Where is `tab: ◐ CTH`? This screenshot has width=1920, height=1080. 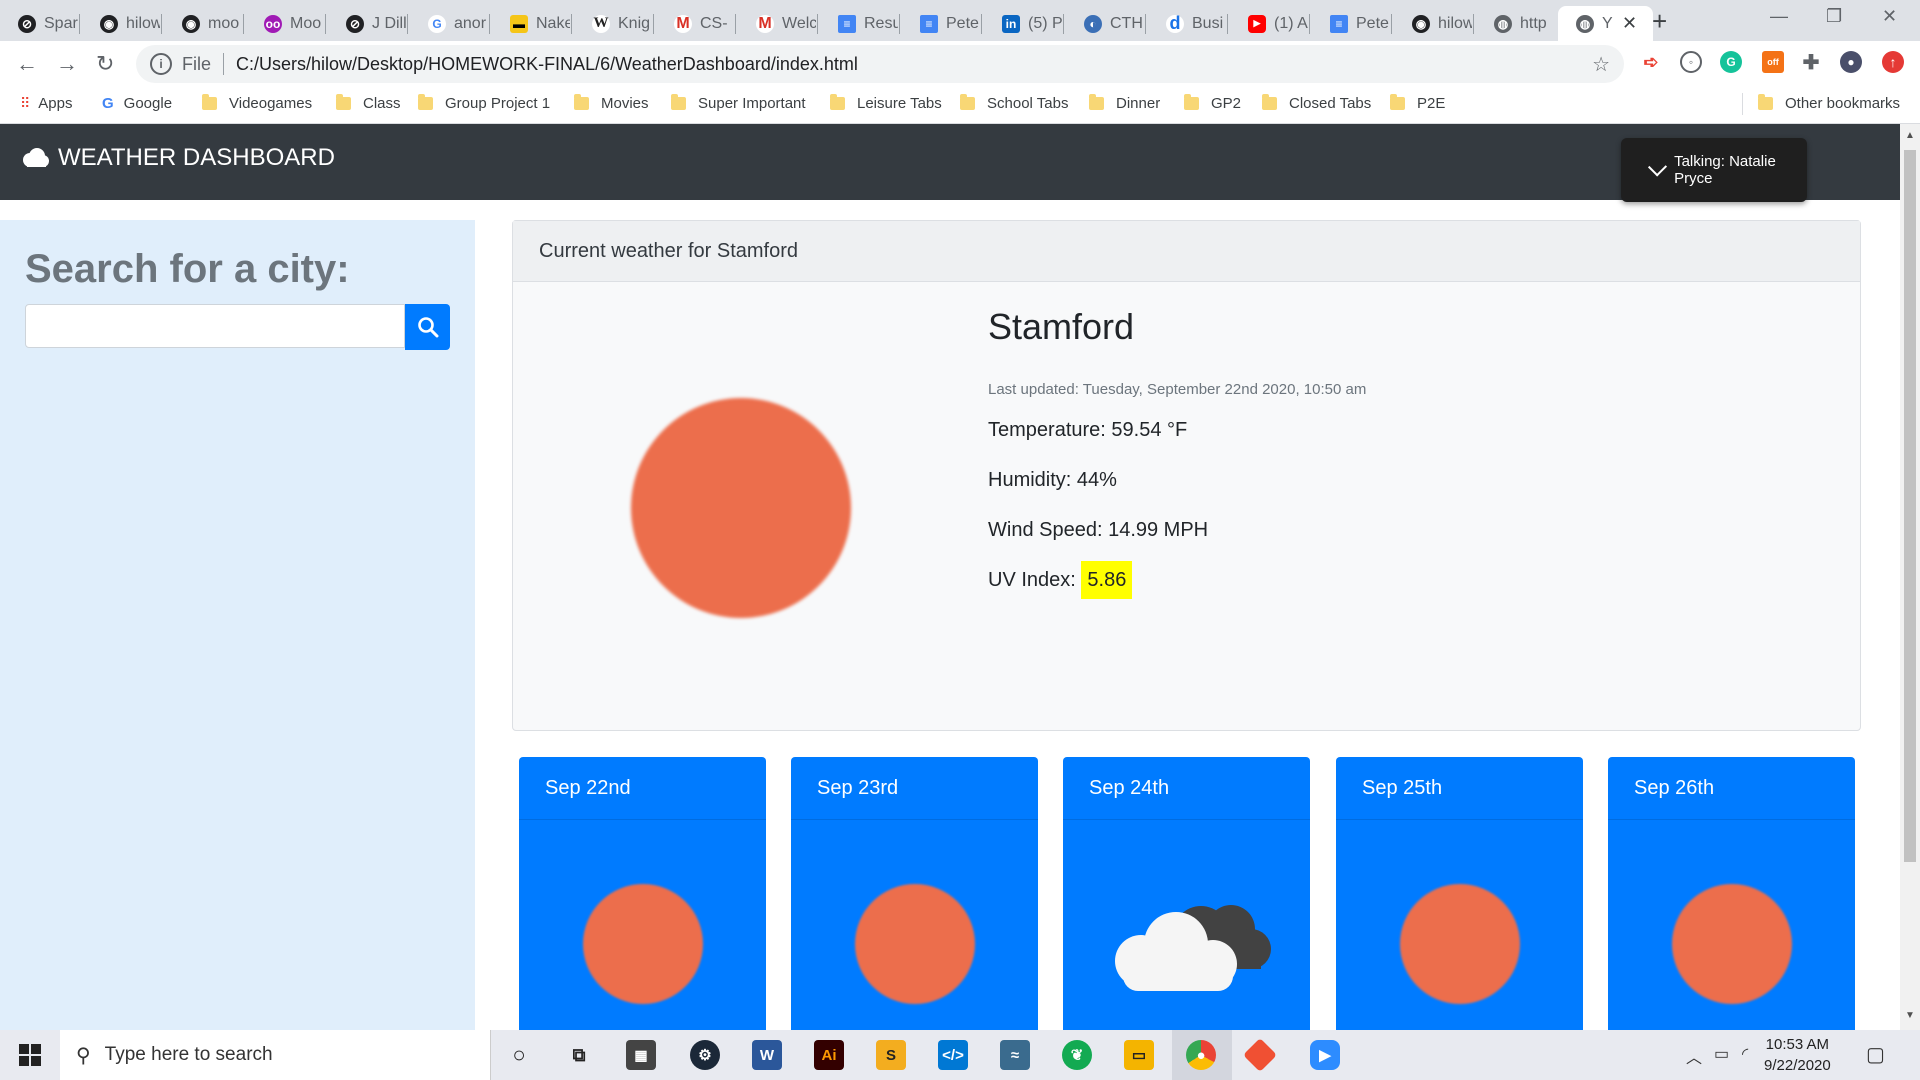 tab: ◐ CTH is located at coordinates (1106, 23).